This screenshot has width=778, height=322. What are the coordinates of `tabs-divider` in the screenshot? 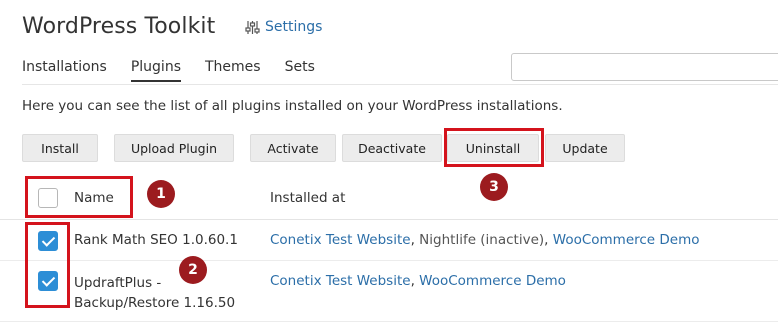 It's located at (400, 84).